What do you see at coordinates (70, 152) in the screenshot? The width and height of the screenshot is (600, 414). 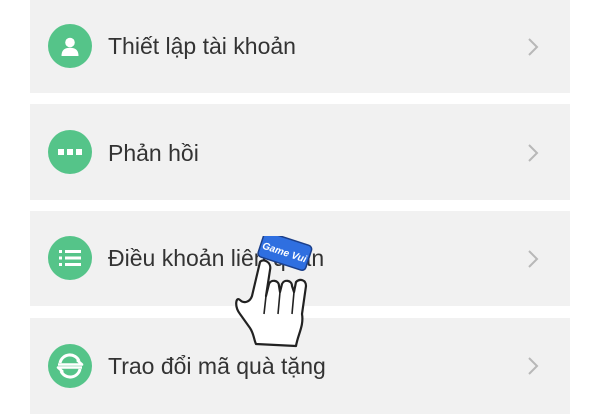 I see `more-dots-icon` at bounding box center [70, 152].